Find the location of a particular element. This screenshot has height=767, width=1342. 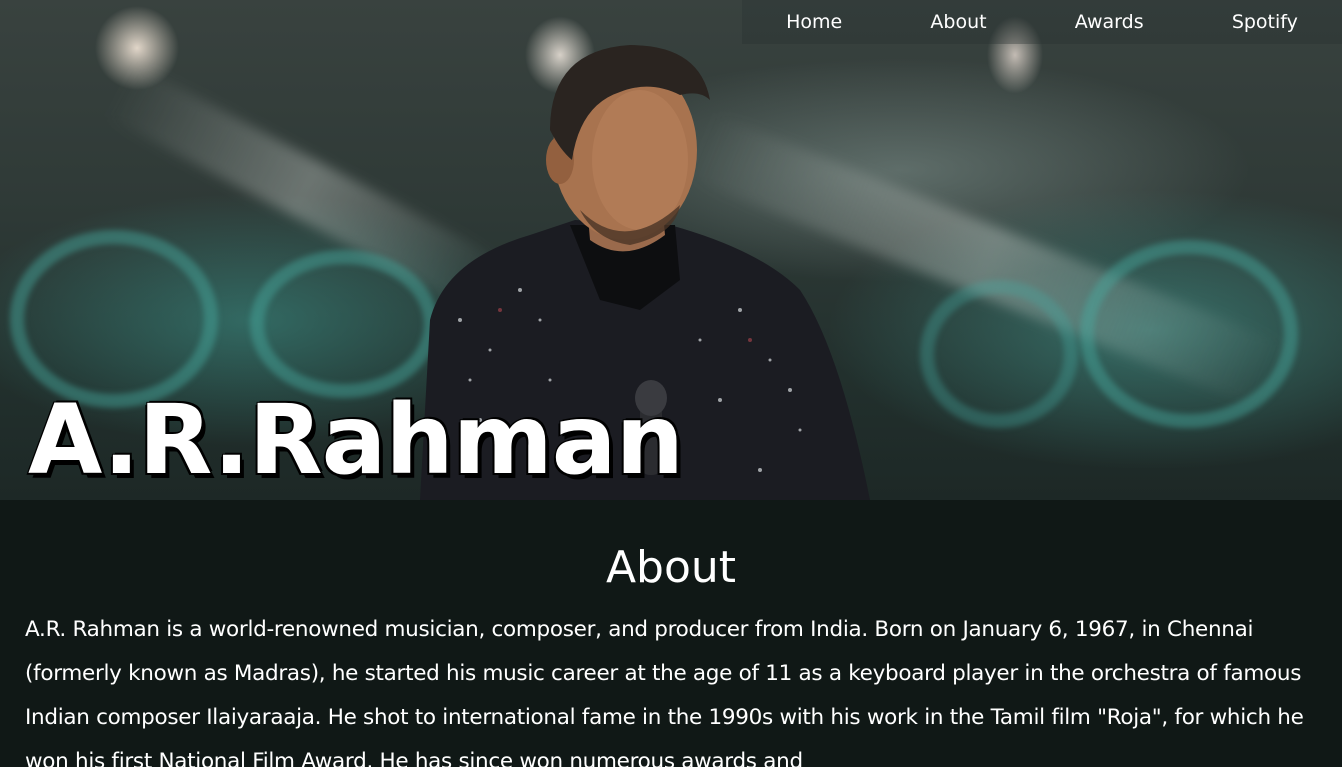

about-heading: About is located at coordinates (671, 567).